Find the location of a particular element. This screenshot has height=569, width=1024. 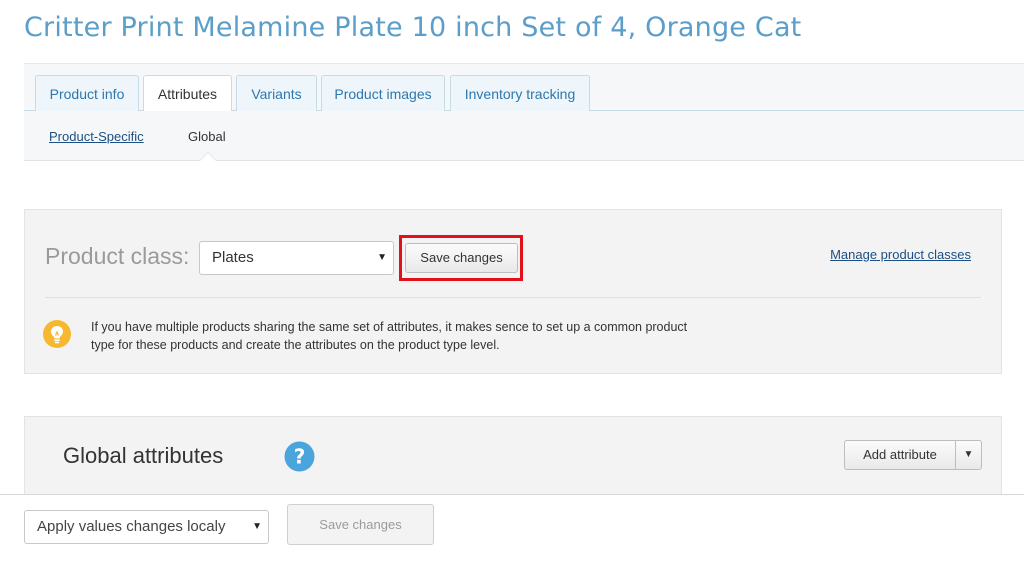

tab-variants: Variants is located at coordinates (276, 93).